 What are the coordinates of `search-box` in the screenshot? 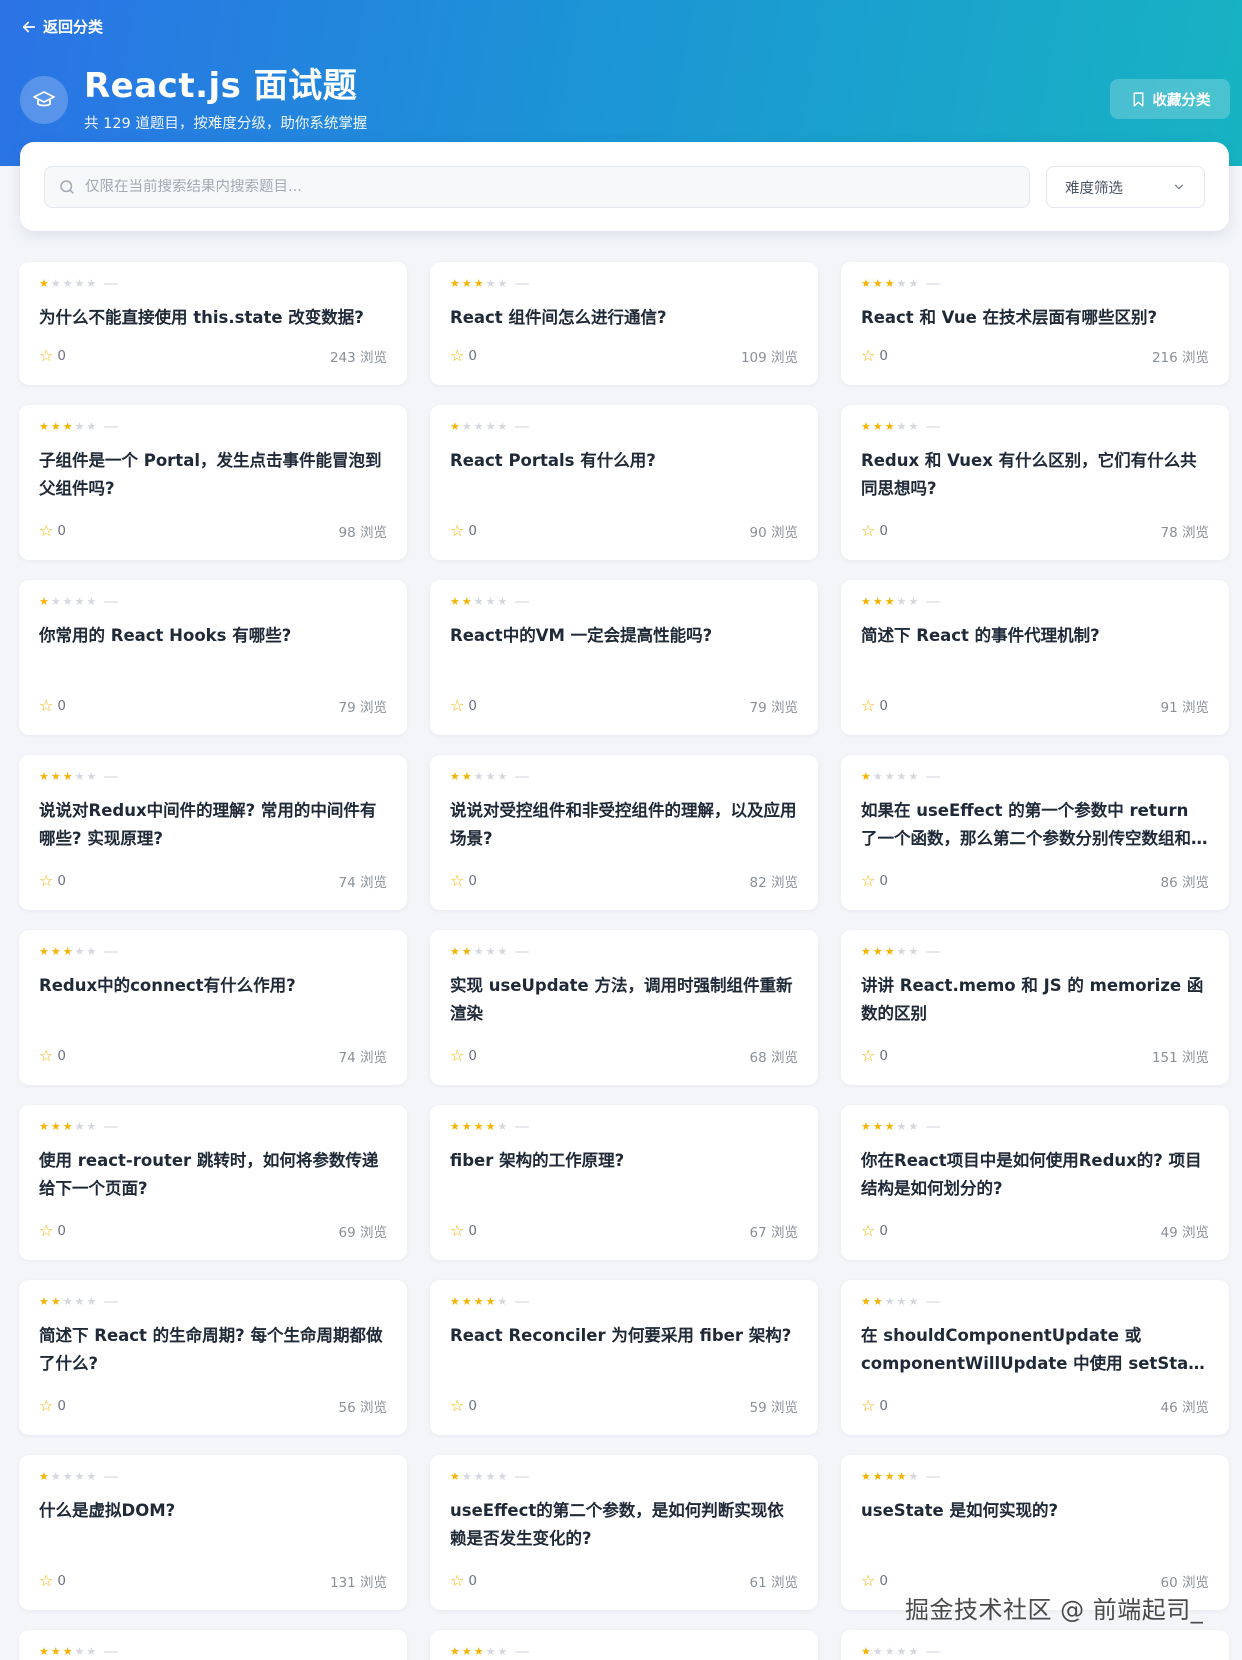 It's located at (537, 187).